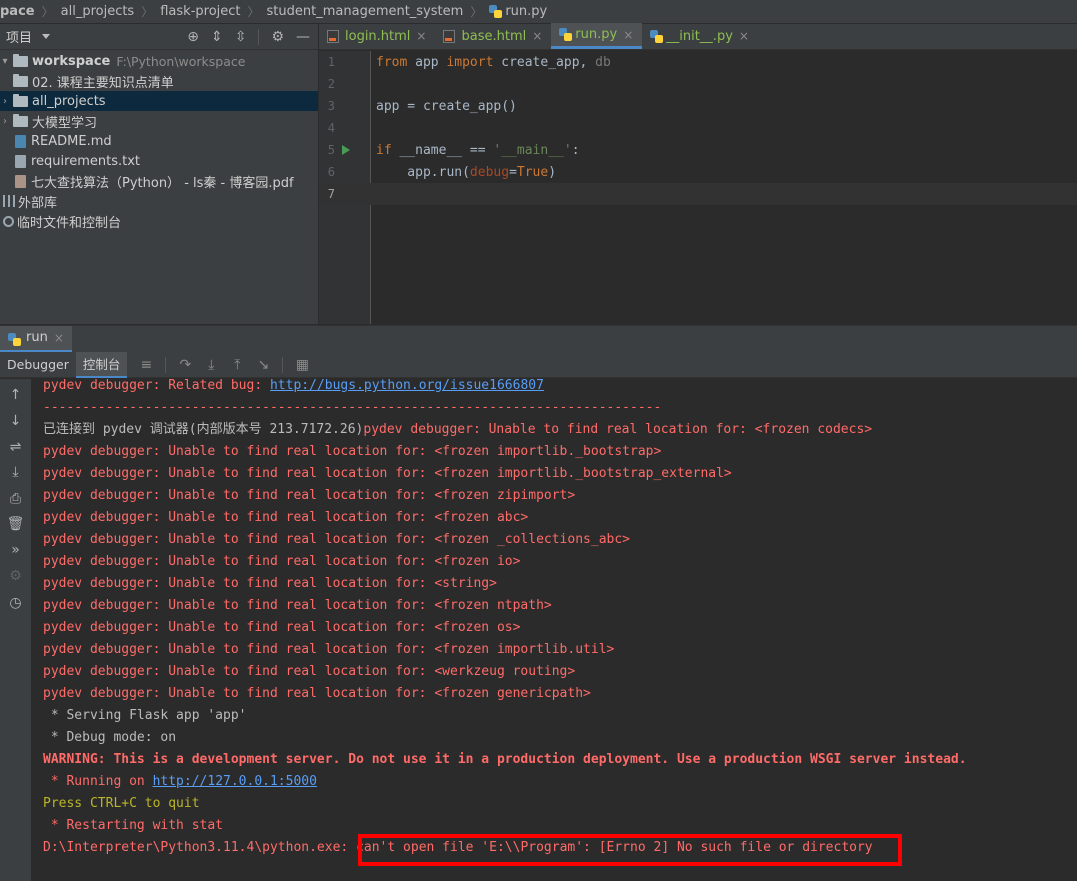  I want to click on clock-icon: ◷, so click(15, 603).